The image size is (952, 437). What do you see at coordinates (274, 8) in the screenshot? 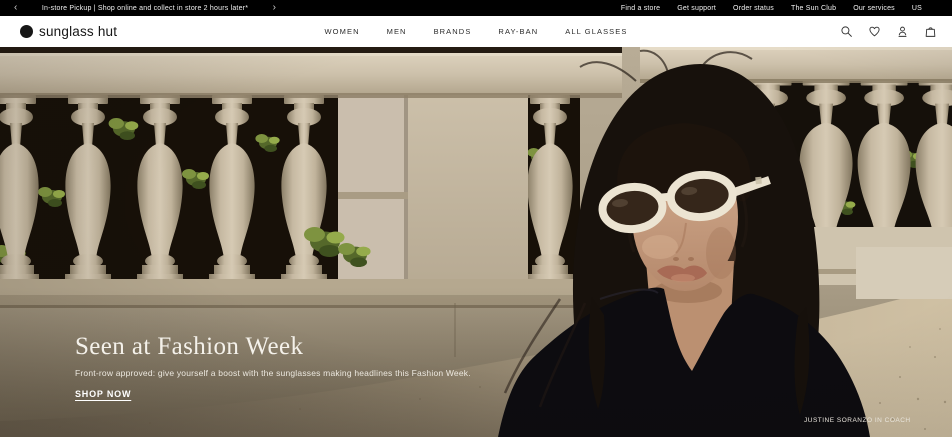
I see `promo-next-button: ›` at bounding box center [274, 8].